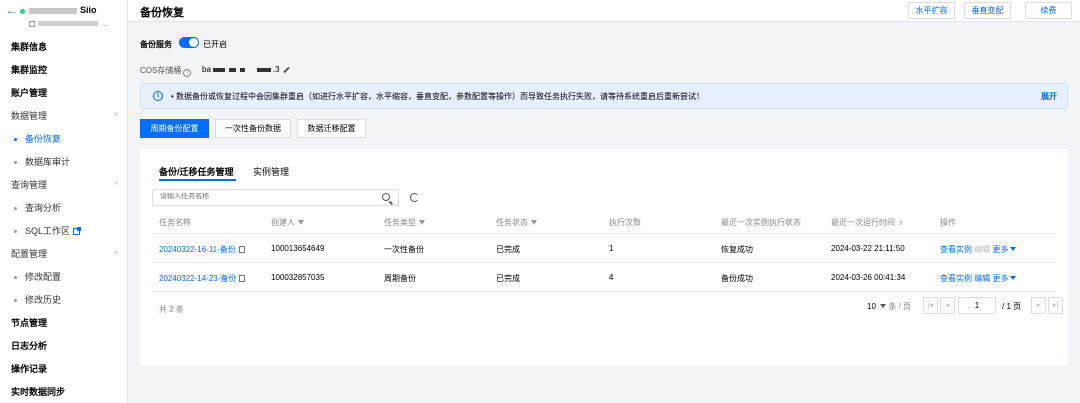 Image resolution: width=1080 pixels, height=403 pixels. I want to click on sidebar-group-data: 数据管理 ^, so click(64, 116).